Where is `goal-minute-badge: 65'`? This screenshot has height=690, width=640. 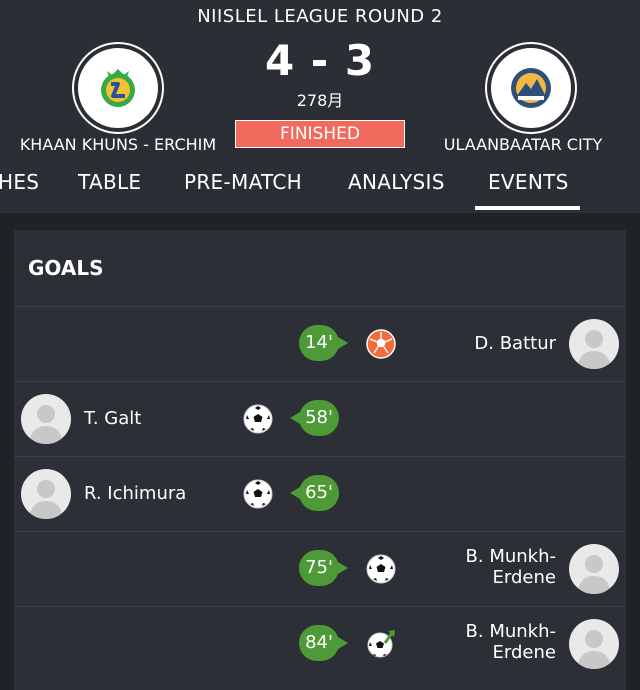
goal-minute-badge: 65' is located at coordinates (314, 493).